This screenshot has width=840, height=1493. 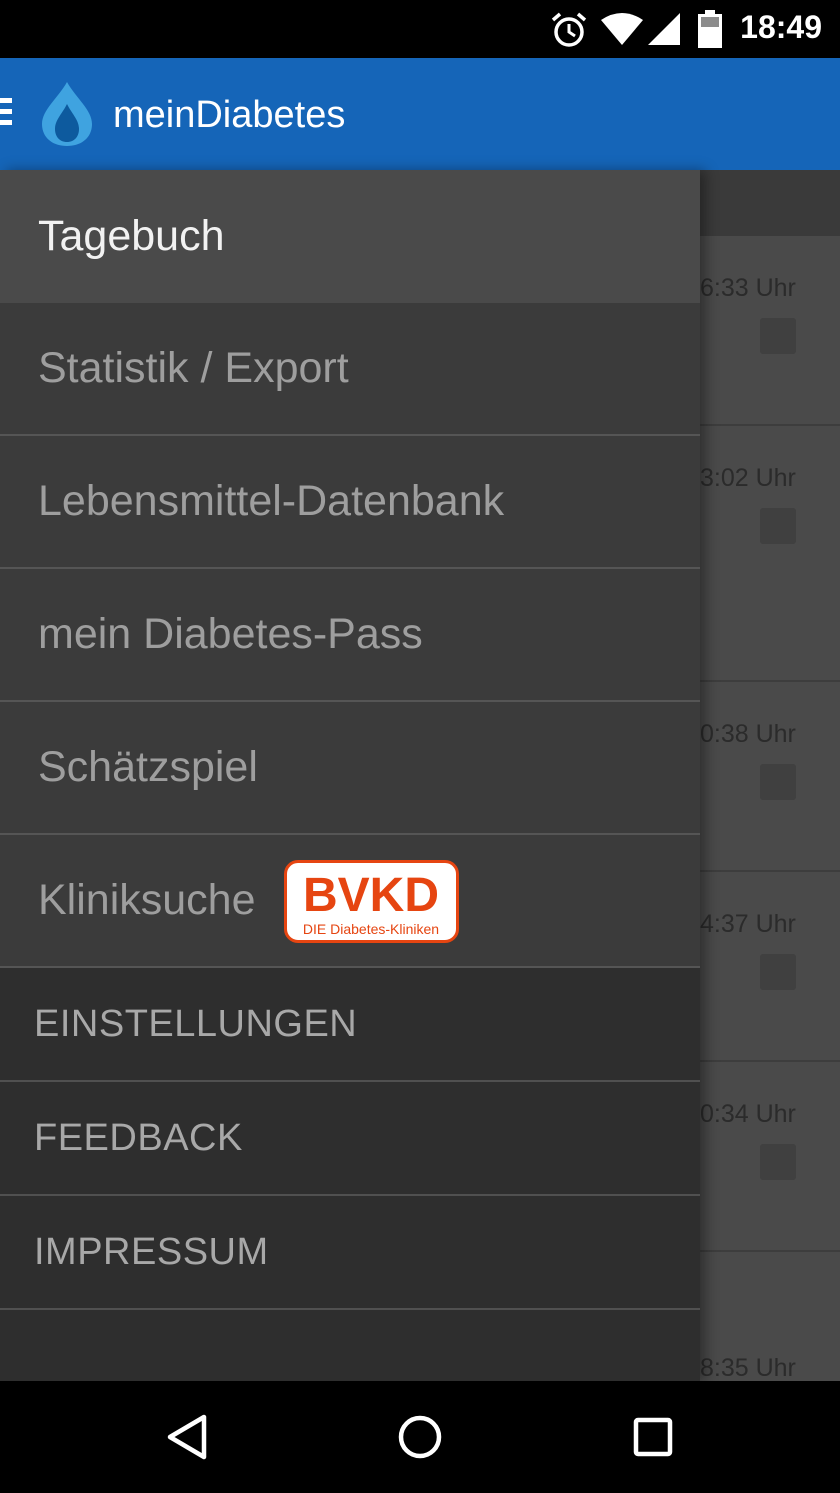 I want to click on cell-signal-icon, so click(x=664, y=31).